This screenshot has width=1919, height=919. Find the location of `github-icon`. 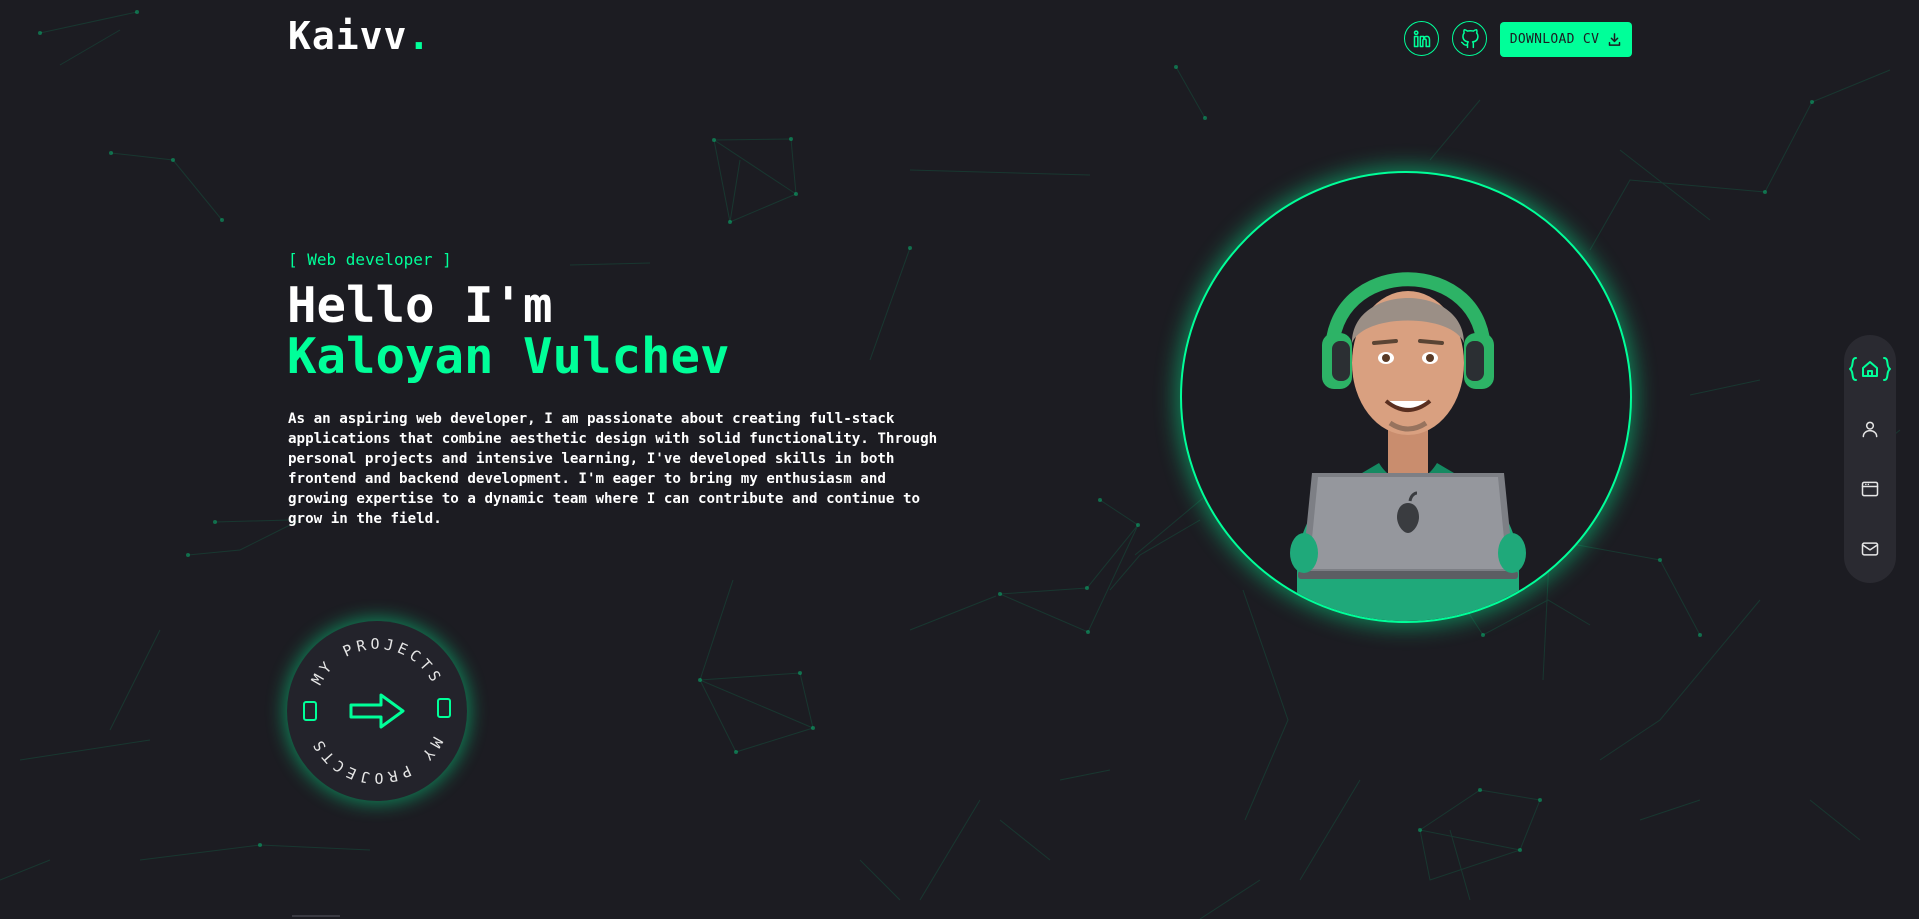

github-icon is located at coordinates (1469, 38).